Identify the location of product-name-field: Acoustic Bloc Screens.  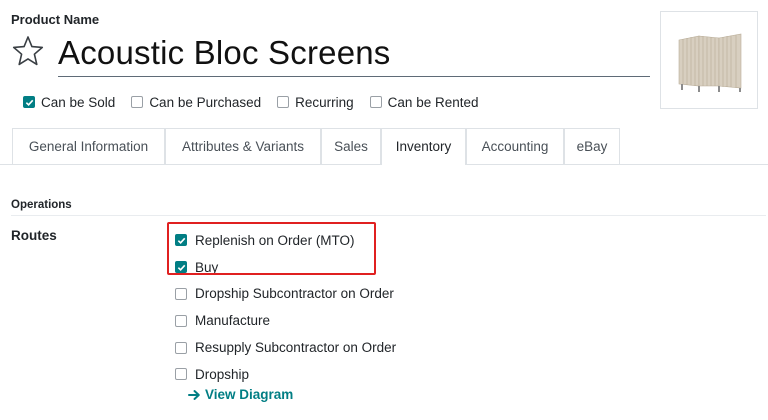
(354, 55).